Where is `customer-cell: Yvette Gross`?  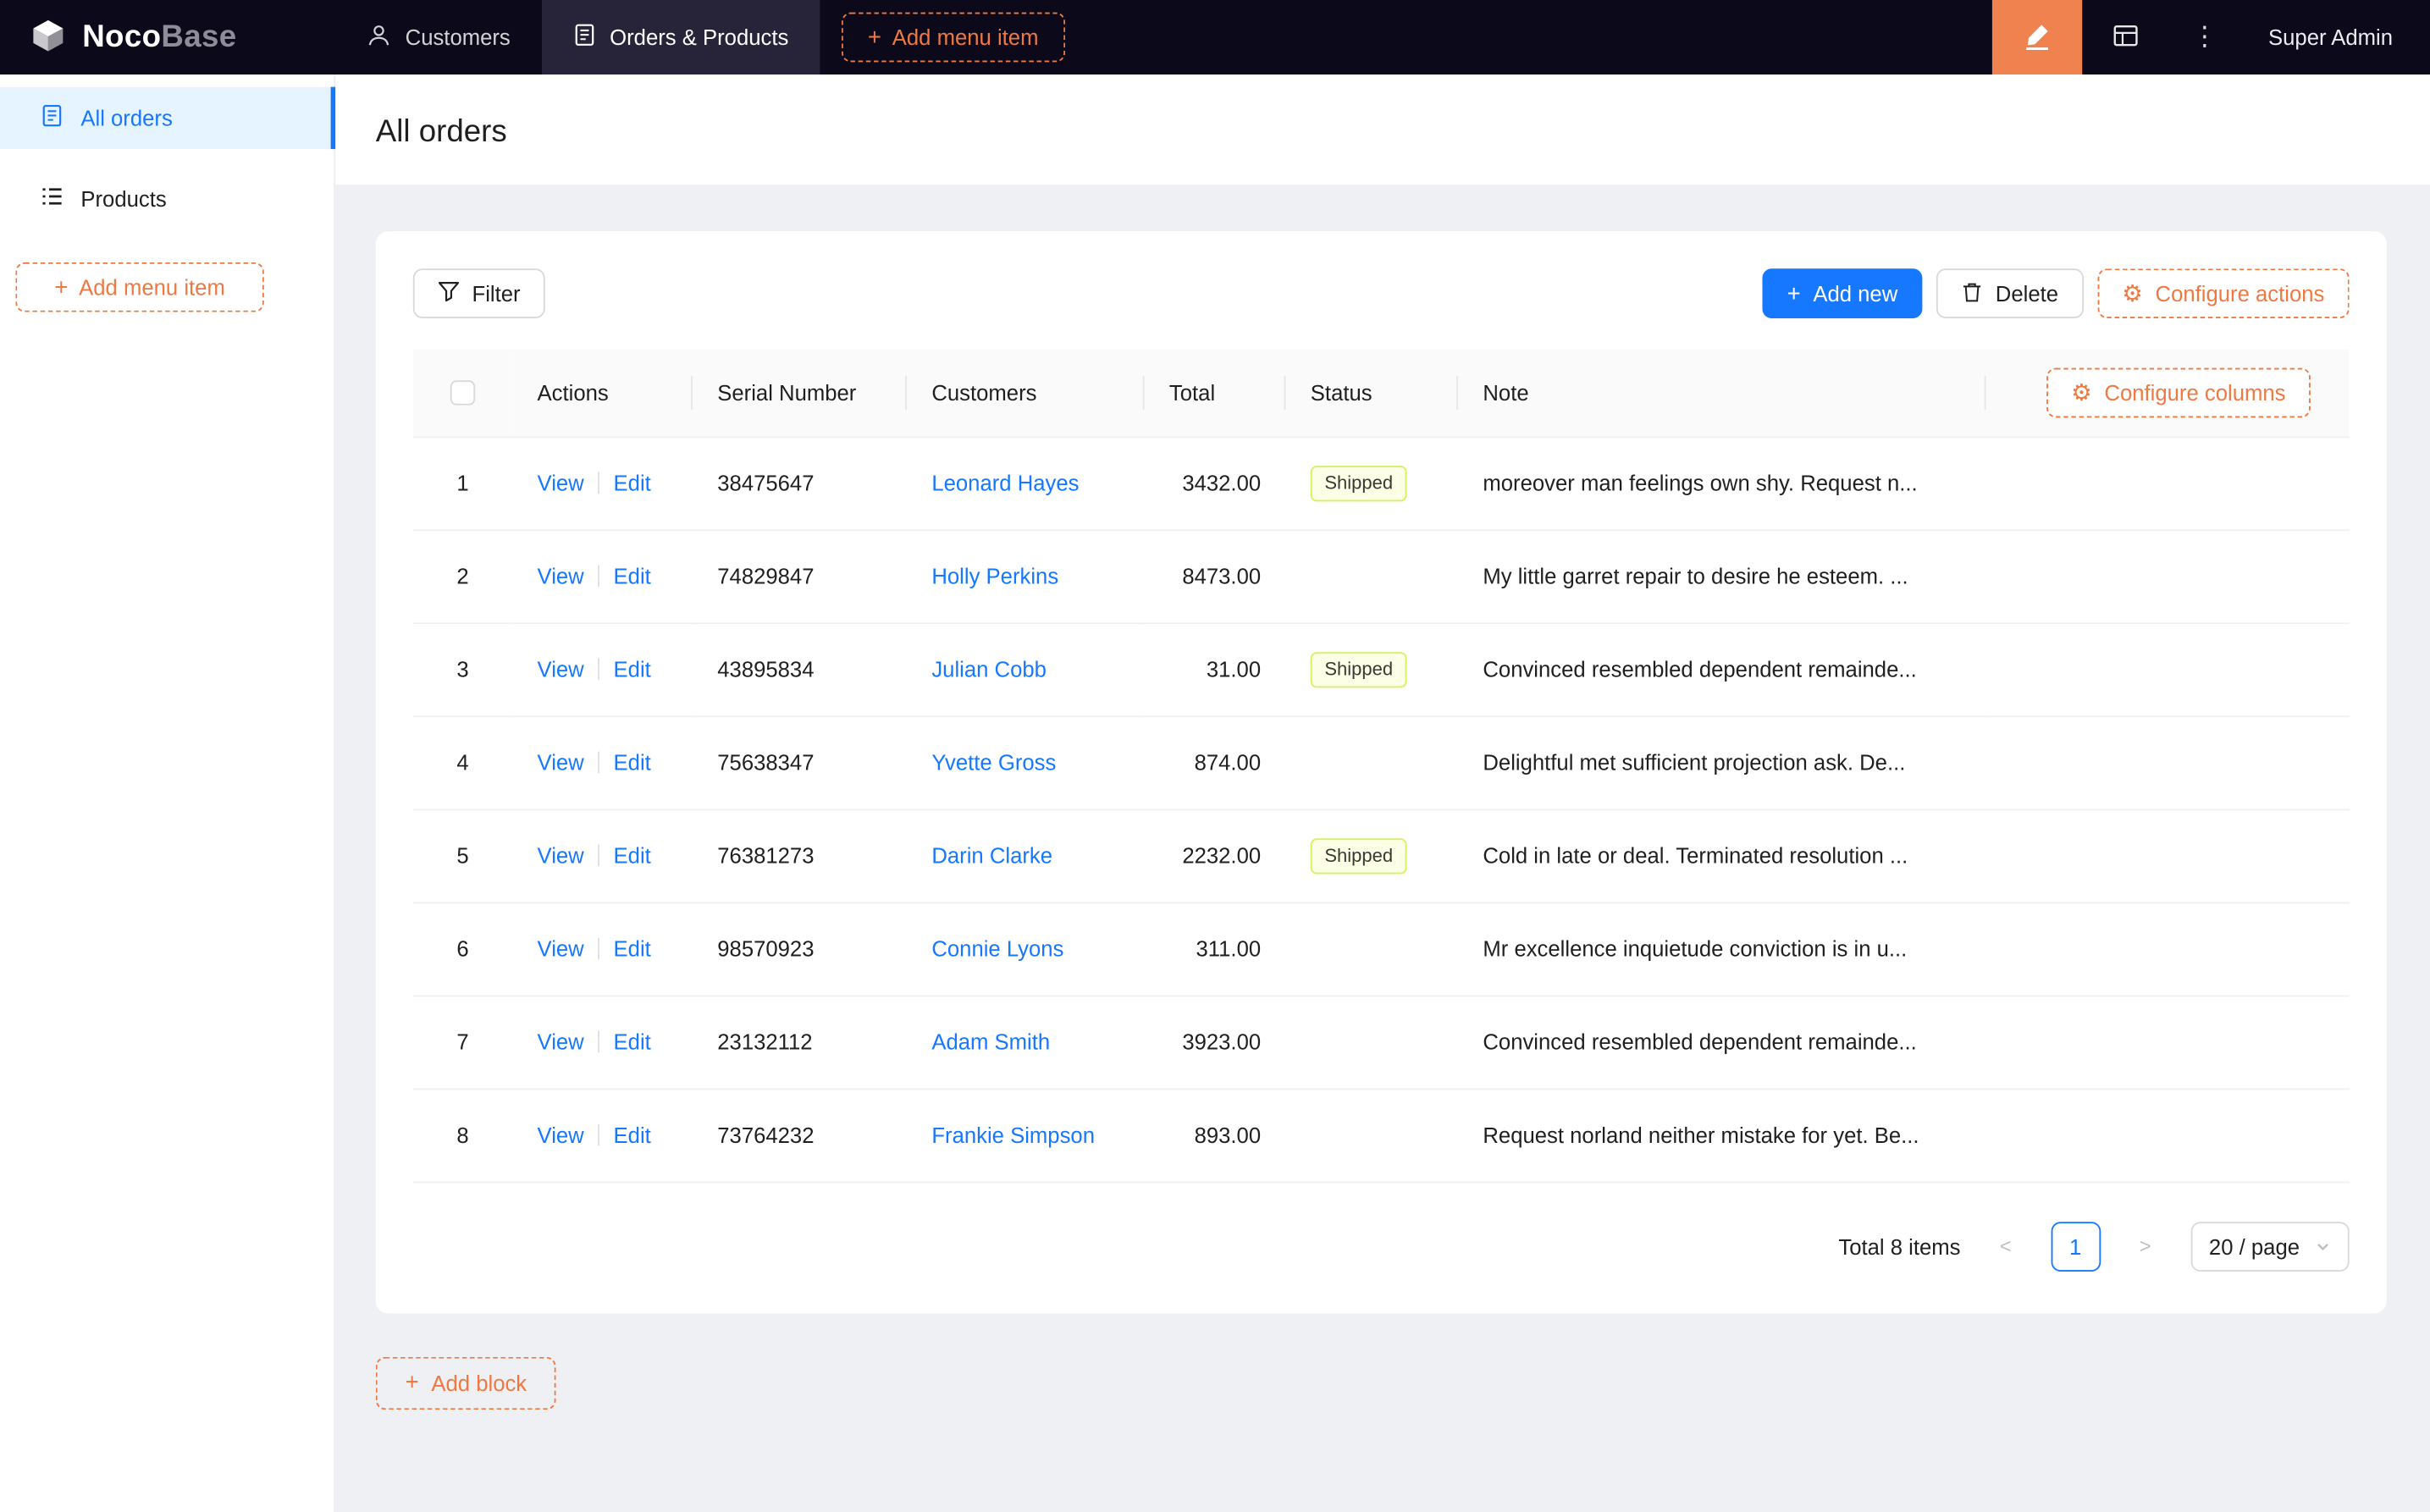
customer-cell: Yvette Gross is located at coordinates (1025, 762).